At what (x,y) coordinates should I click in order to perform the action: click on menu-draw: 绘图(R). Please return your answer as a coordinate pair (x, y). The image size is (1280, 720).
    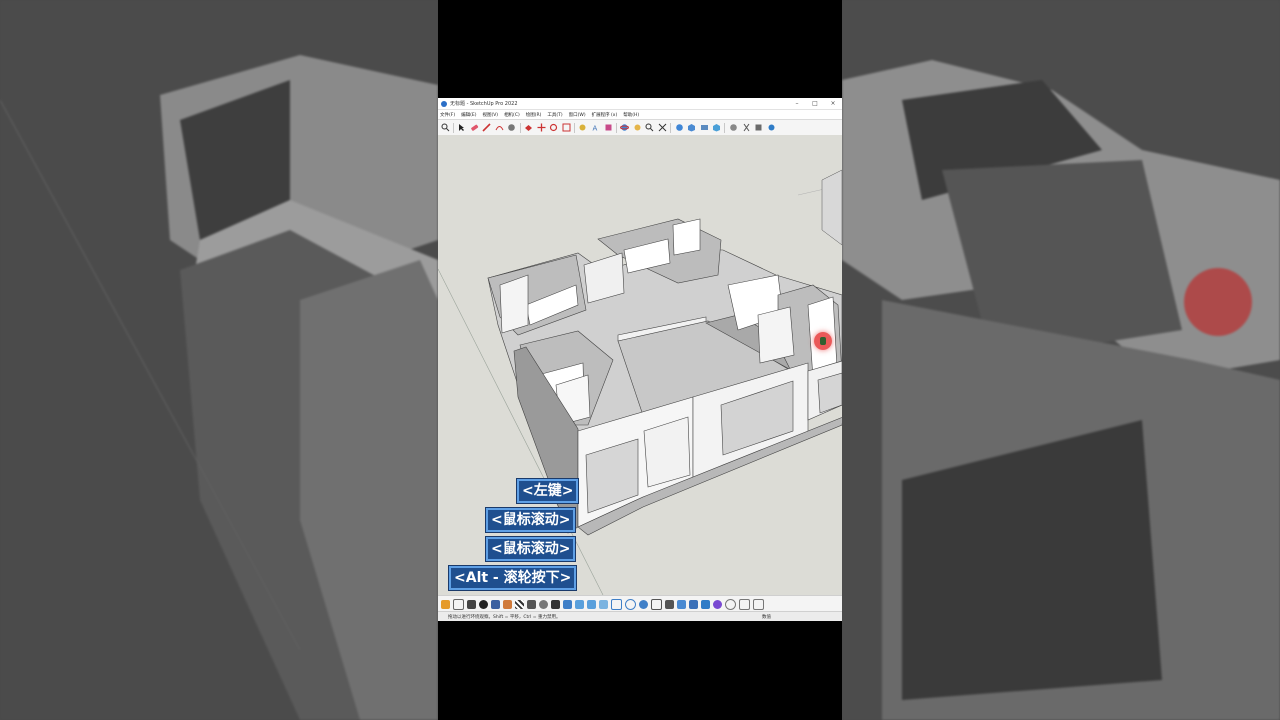
    Looking at the image, I should click on (534, 115).